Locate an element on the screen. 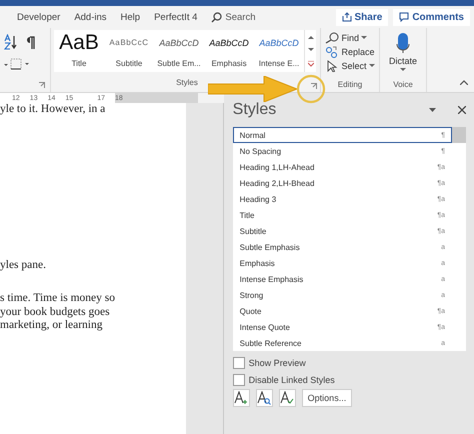  close-icon is located at coordinates (462, 110).